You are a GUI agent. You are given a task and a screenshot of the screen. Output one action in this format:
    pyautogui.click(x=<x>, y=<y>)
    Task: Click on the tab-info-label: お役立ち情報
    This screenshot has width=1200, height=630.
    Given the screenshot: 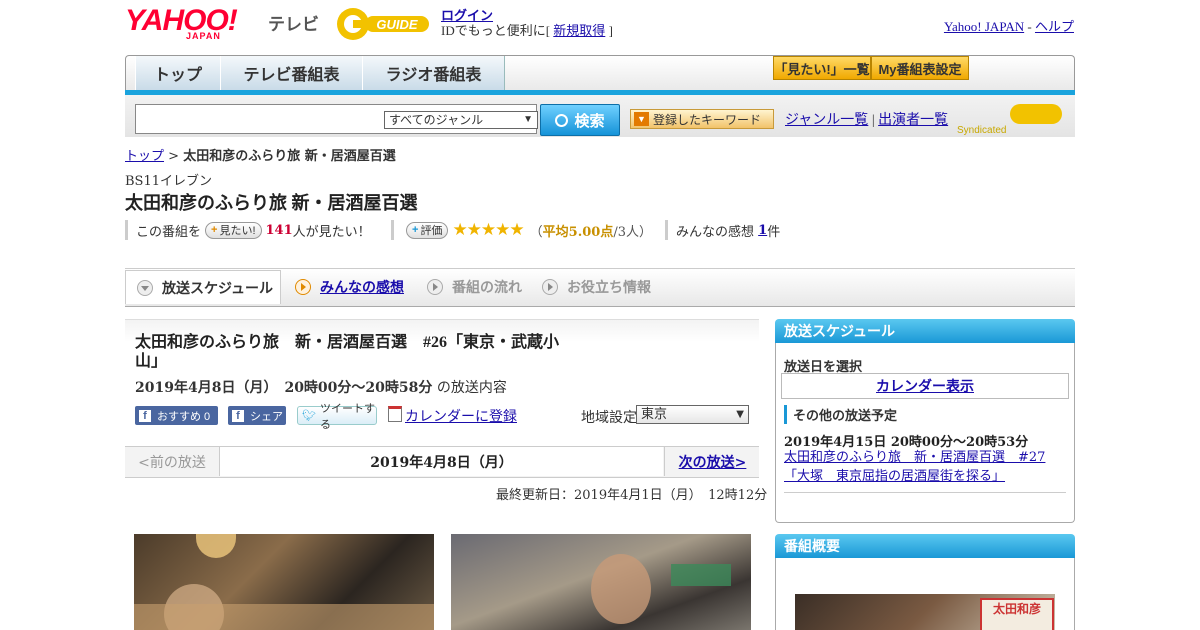 What is the action you would take?
    pyautogui.click(x=609, y=287)
    